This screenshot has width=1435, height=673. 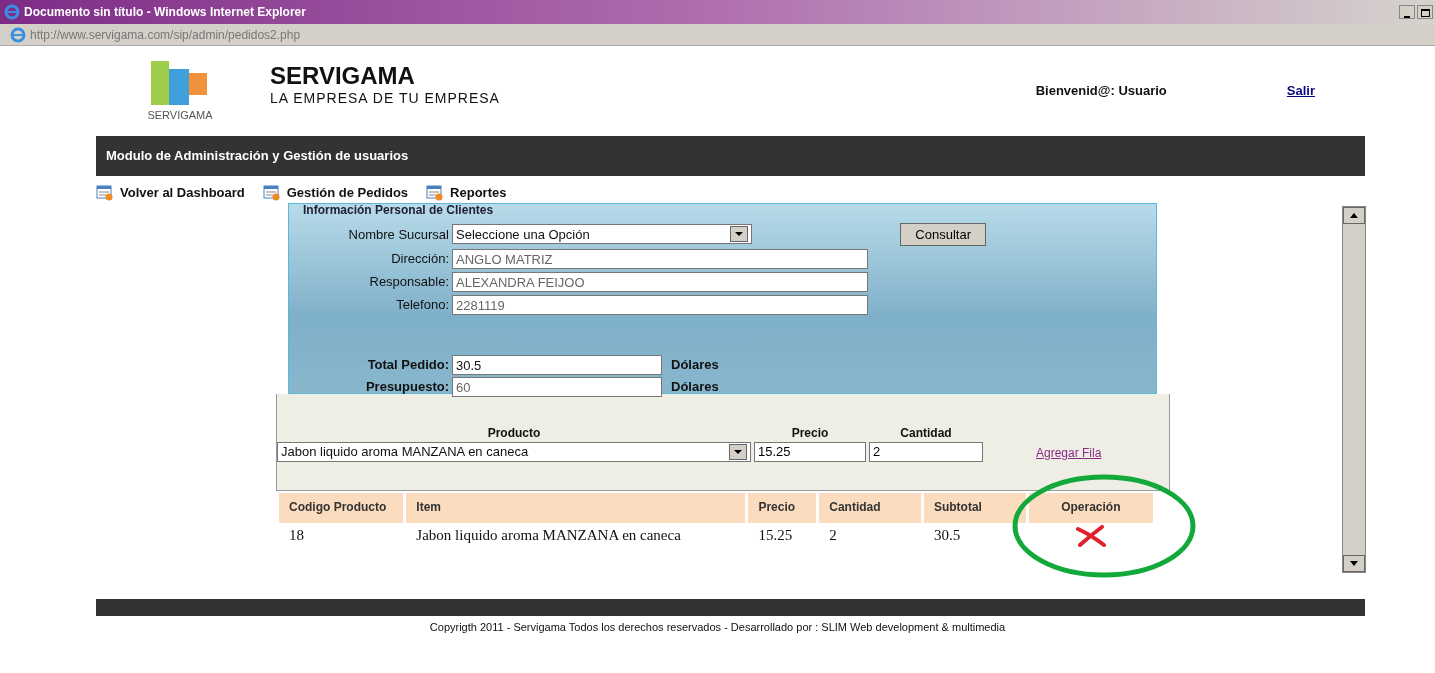 What do you see at coordinates (974, 507) in the screenshot?
I see `column-header: Subtotal` at bounding box center [974, 507].